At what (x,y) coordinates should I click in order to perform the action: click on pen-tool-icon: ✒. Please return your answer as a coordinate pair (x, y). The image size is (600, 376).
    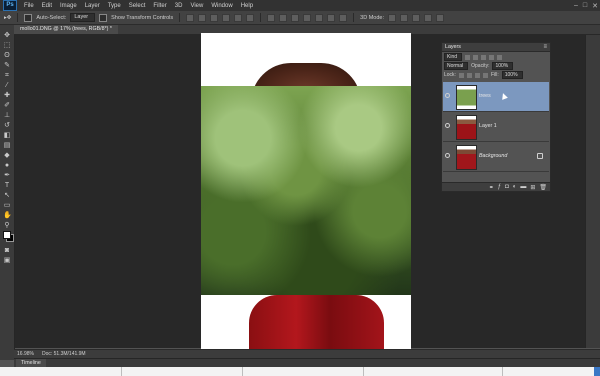
    Looking at the image, I should click on (7, 176).